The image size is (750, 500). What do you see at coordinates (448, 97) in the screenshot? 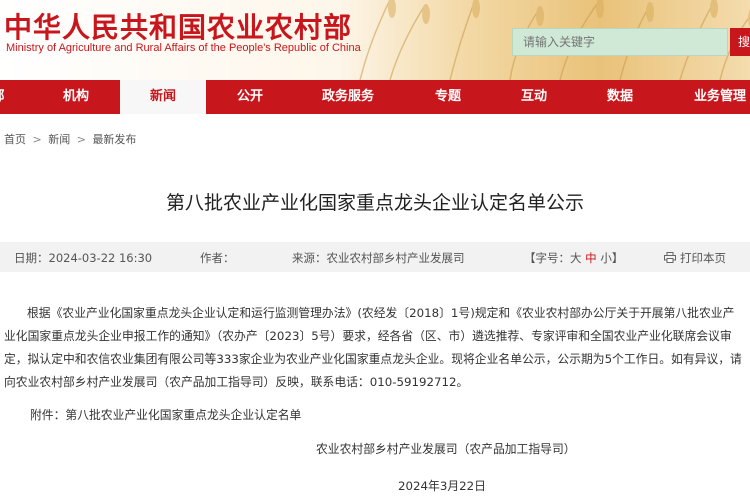
I see `nav-item-topics: 专题` at bounding box center [448, 97].